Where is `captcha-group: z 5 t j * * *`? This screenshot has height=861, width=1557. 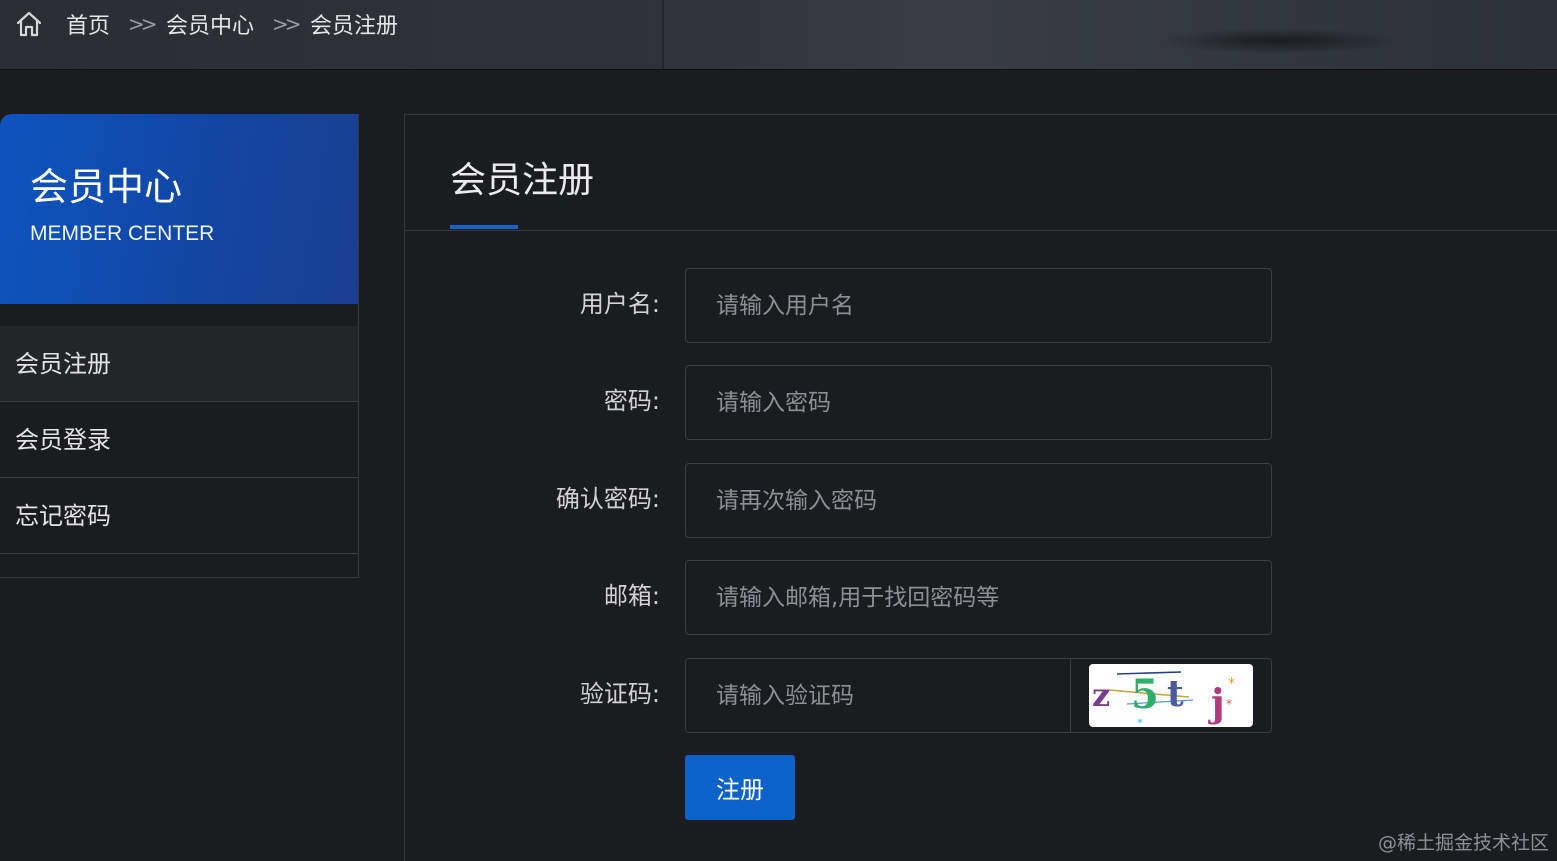
captcha-group: z 5 t j * * * is located at coordinates (978, 695).